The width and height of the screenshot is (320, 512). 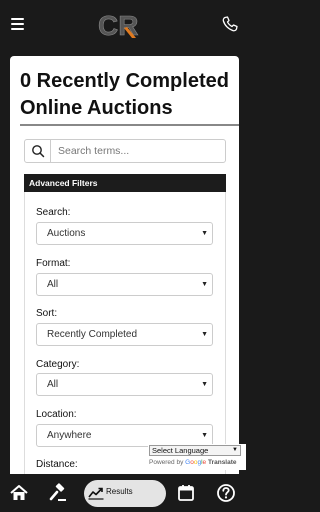 I want to click on filter-value-category: All, so click(x=53, y=384).